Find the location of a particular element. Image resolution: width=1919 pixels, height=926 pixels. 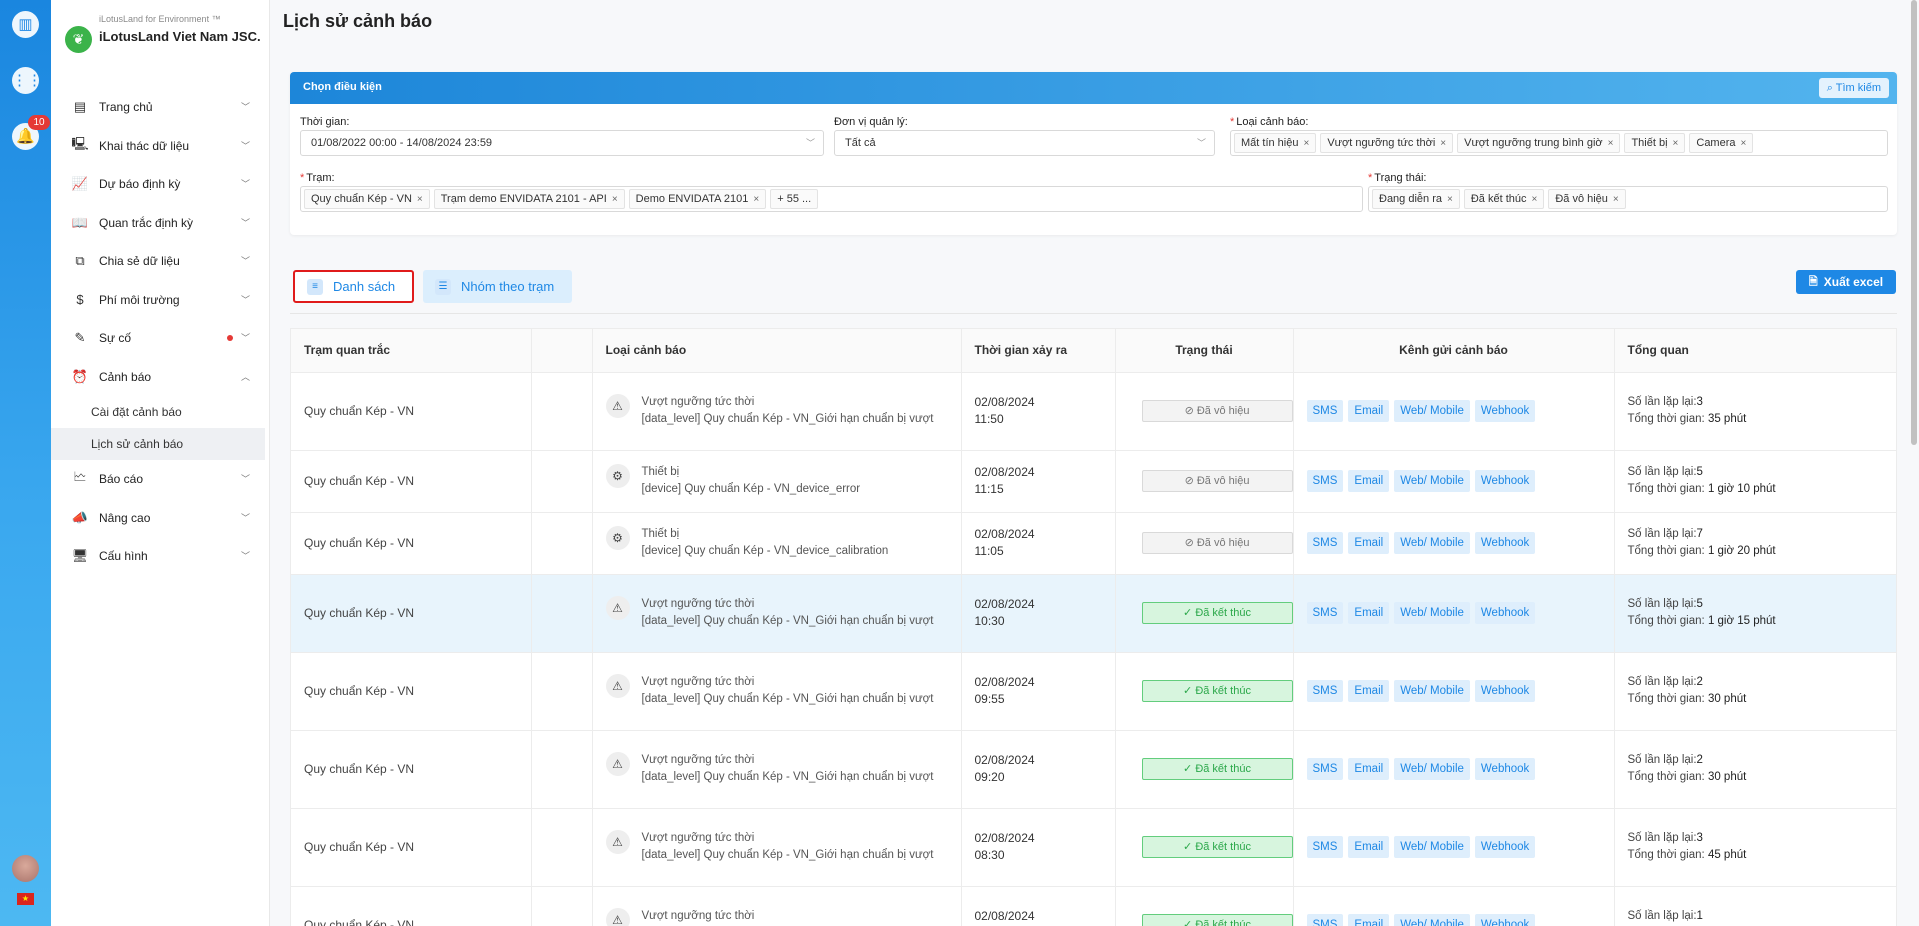

search-button: ⌕ Tìm kiếm is located at coordinates (1853, 88).